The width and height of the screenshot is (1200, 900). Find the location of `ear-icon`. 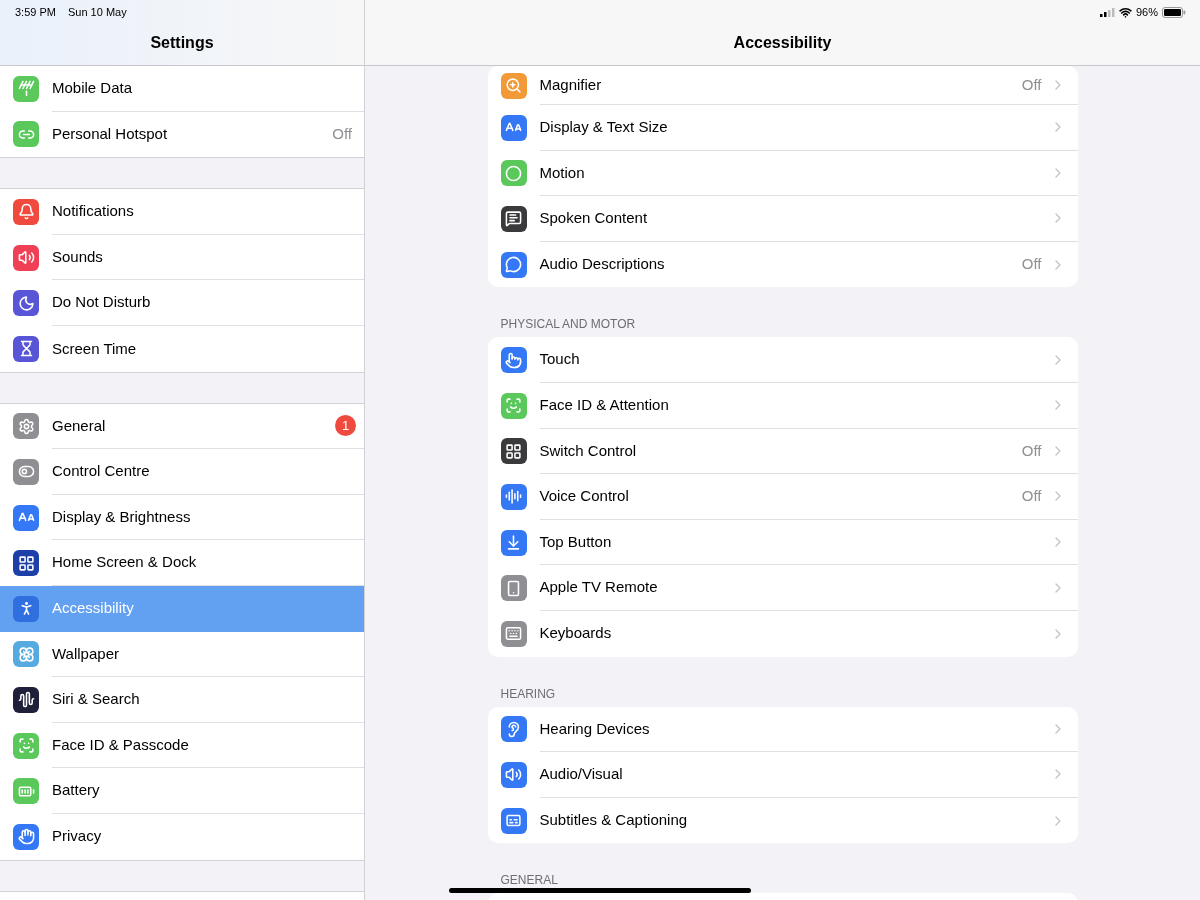

ear-icon is located at coordinates (513, 729).